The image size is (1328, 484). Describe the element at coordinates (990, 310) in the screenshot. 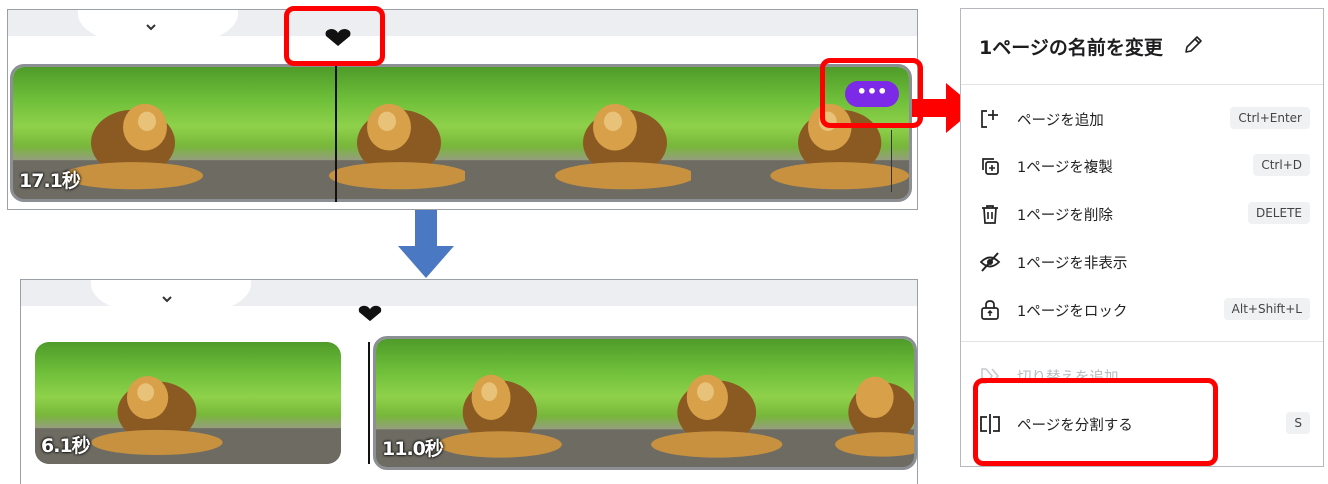

I see `lock-icon` at that location.